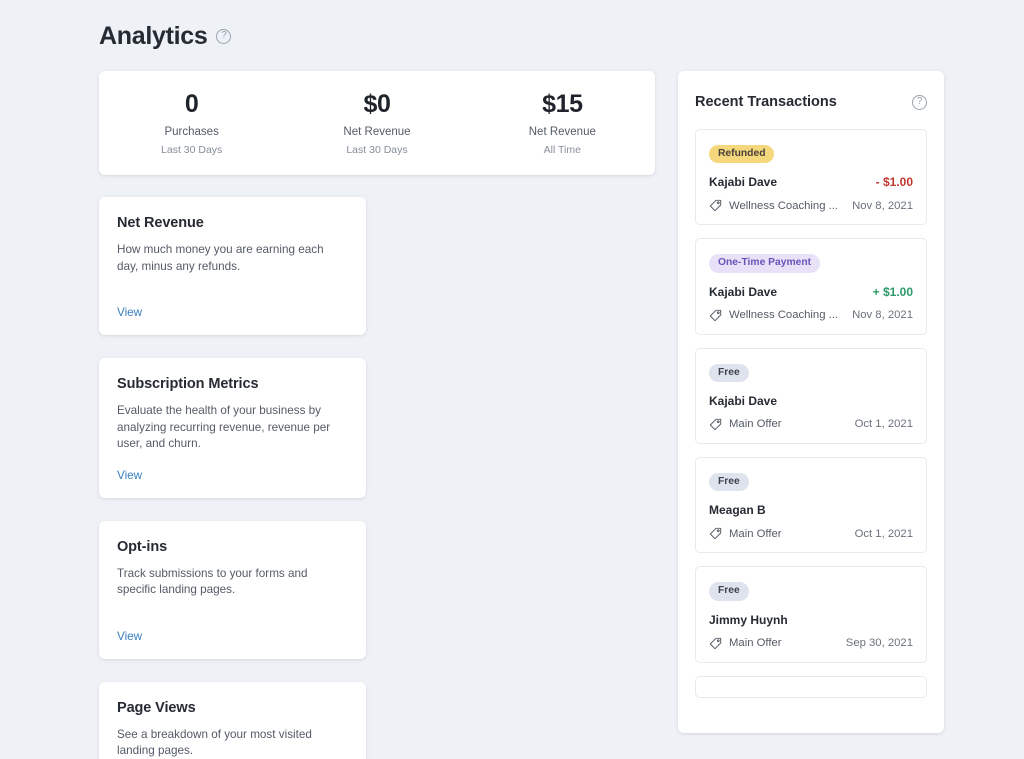  Describe the element at coordinates (153, 36) in the screenshot. I see `page-title: Analytics` at that location.